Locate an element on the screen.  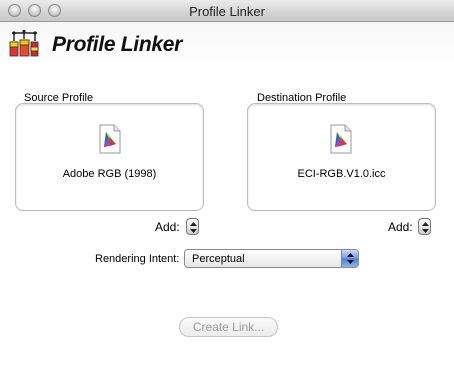
destination-profile-well: ECI-RGB.V1.0.icc is located at coordinates (341, 157).